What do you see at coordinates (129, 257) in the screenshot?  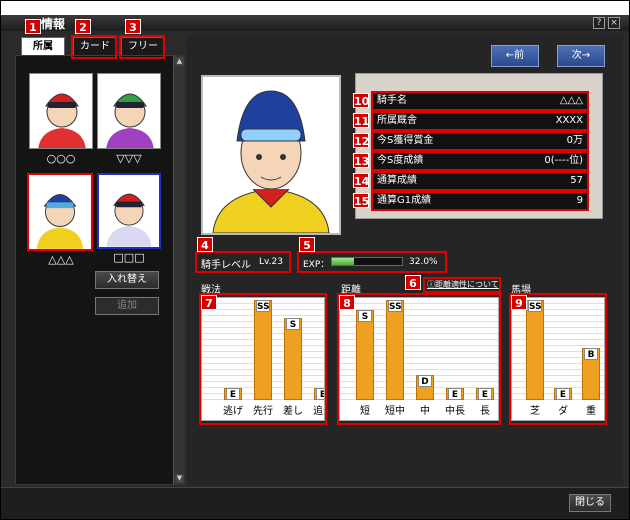 I see `jockey-name-4: □□□` at bounding box center [129, 257].